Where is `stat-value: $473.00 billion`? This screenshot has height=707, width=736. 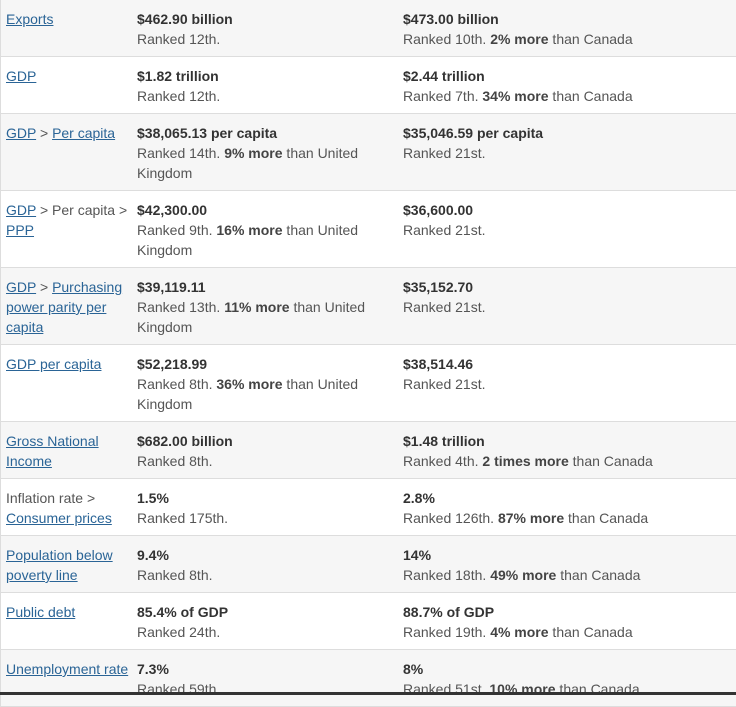 stat-value: $473.00 billion is located at coordinates (451, 19).